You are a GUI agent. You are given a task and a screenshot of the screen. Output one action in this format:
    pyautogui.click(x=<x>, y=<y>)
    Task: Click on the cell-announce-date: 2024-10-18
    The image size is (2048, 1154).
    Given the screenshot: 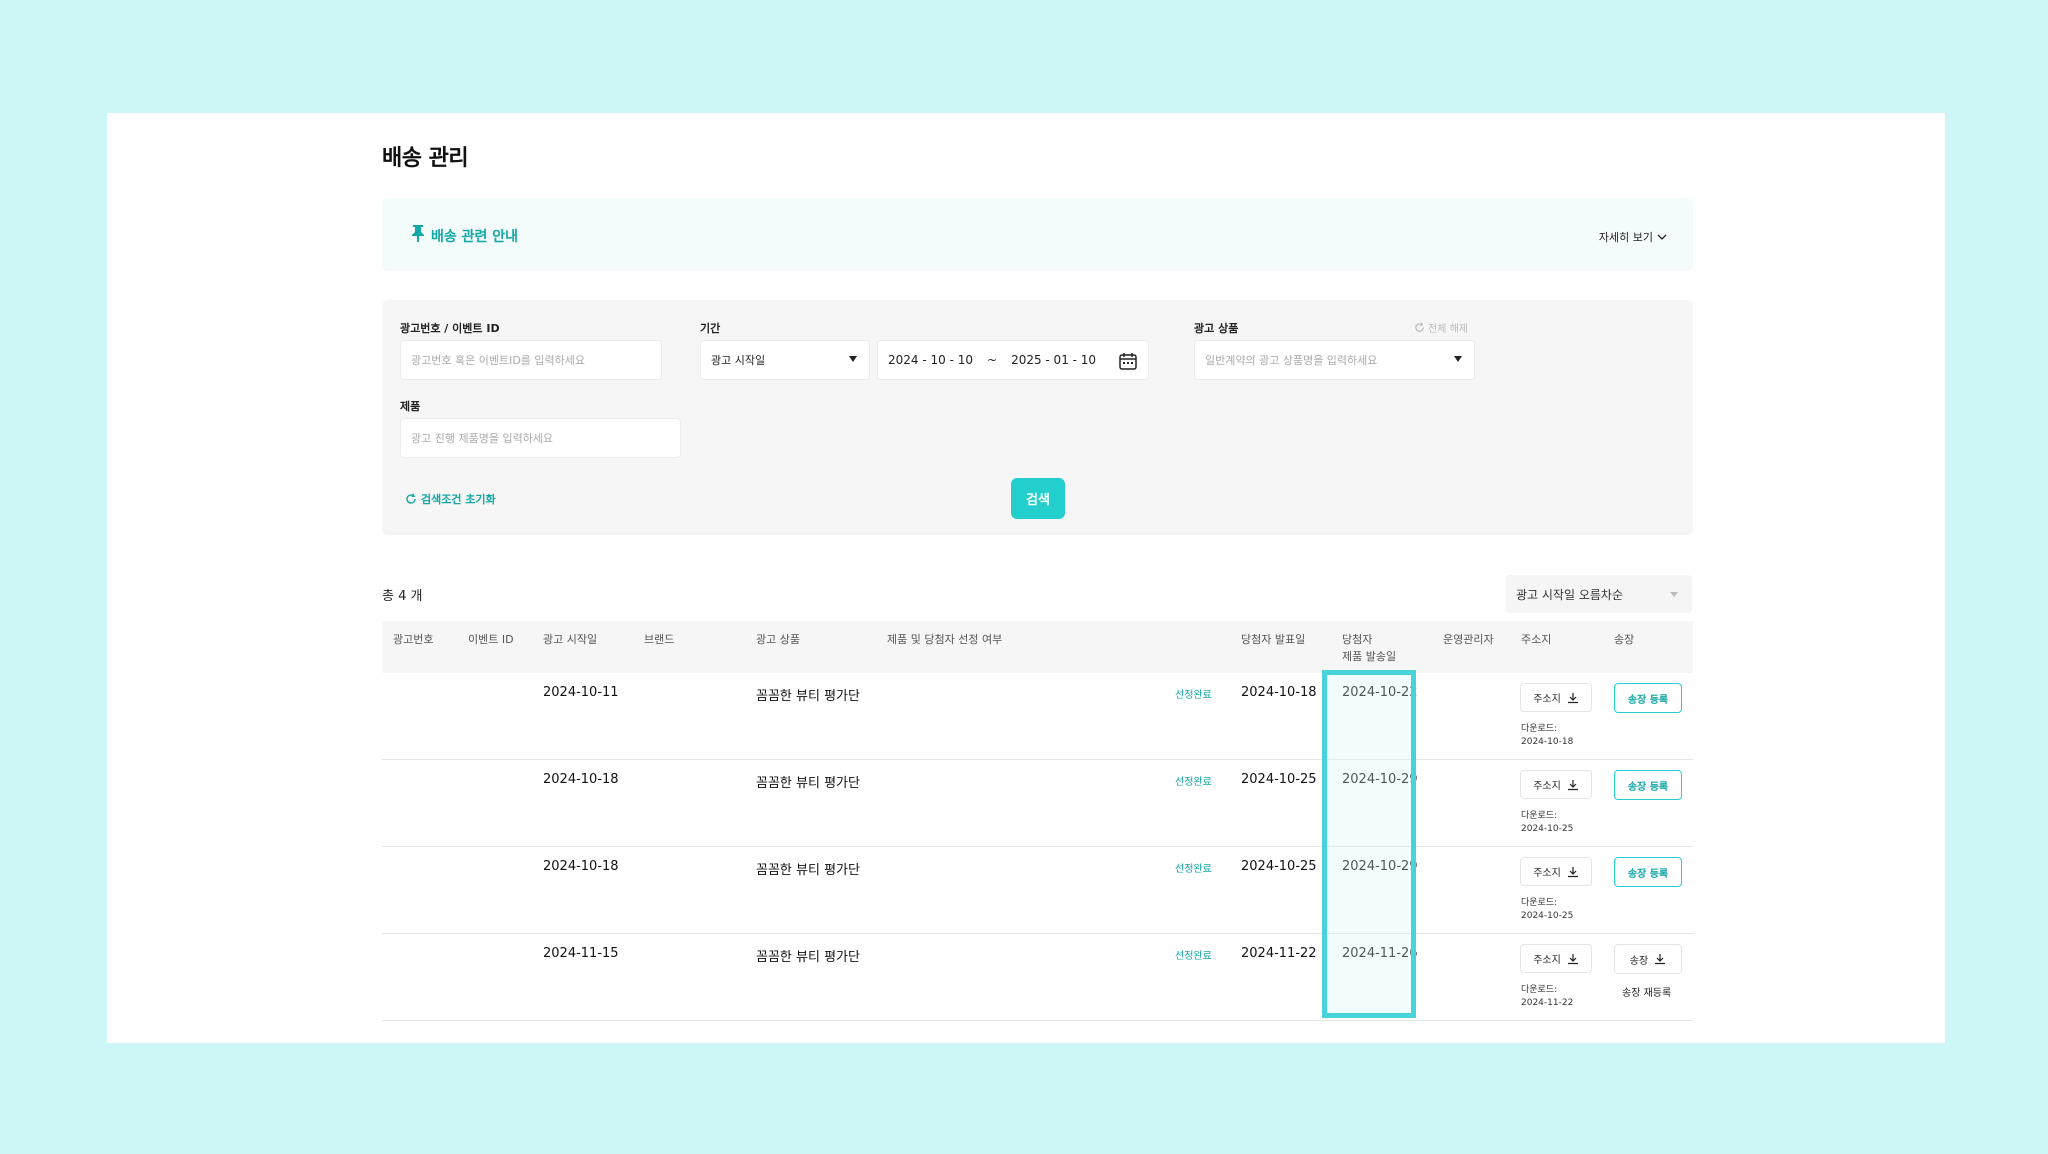 What is the action you would take?
    pyautogui.click(x=1279, y=692)
    